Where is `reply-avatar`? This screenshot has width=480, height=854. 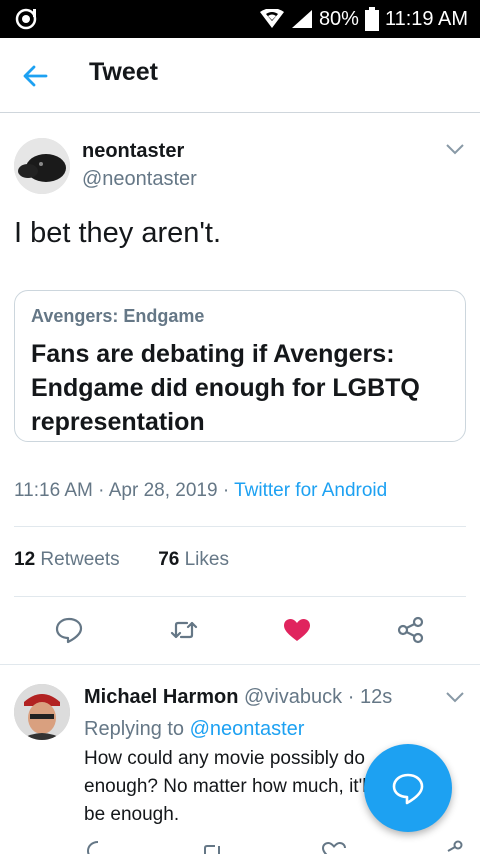 reply-avatar is located at coordinates (42, 712).